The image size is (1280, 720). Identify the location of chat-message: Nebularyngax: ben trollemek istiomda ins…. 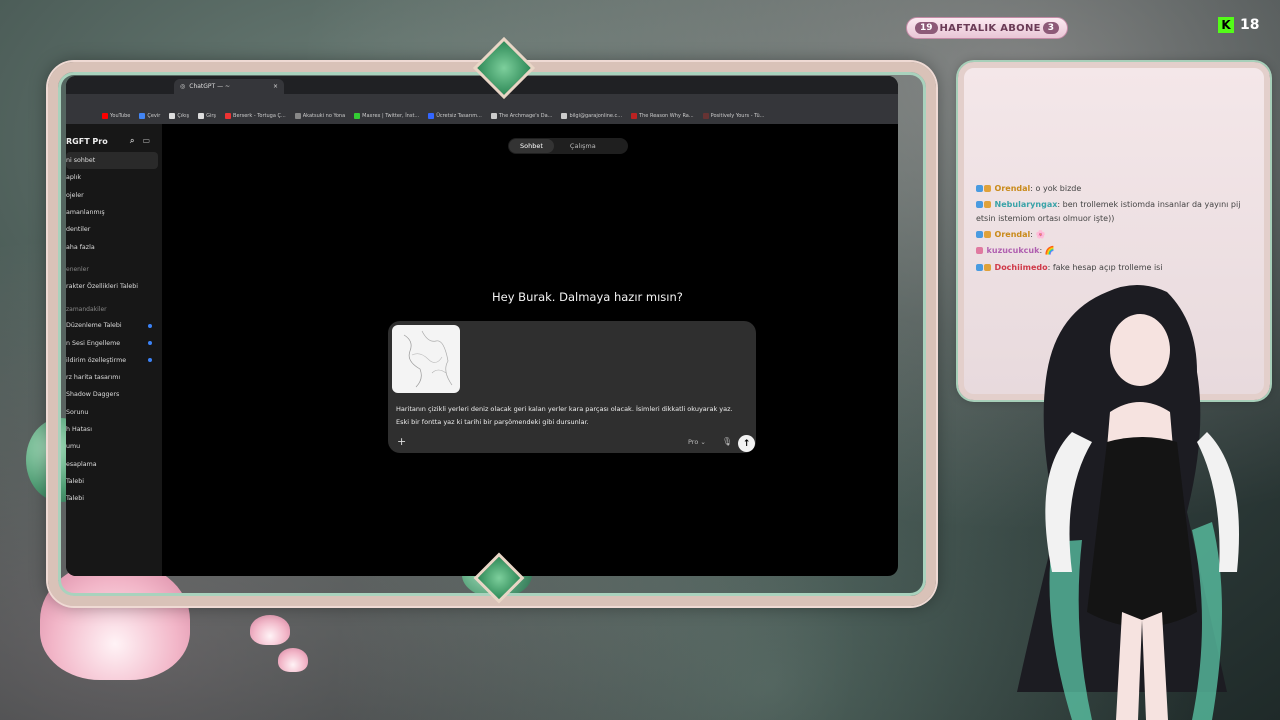
(1108, 204).